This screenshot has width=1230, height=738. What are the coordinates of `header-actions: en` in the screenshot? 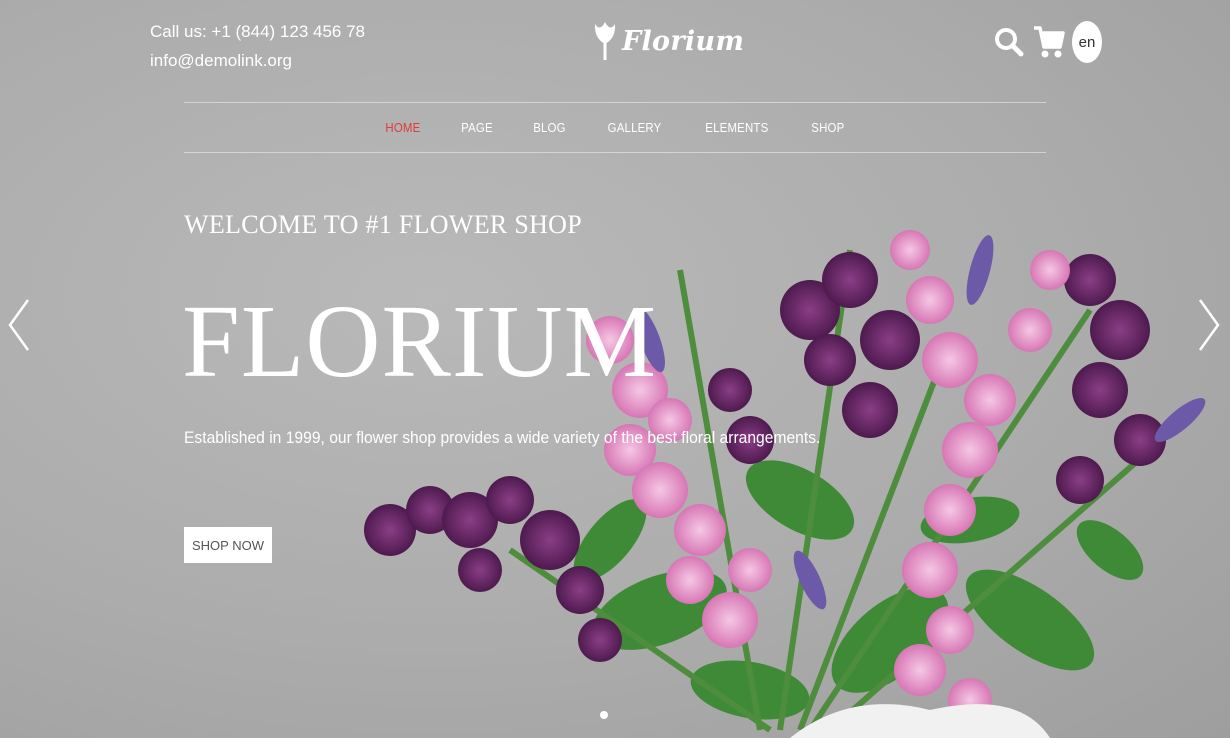 It's located at (1047, 42).